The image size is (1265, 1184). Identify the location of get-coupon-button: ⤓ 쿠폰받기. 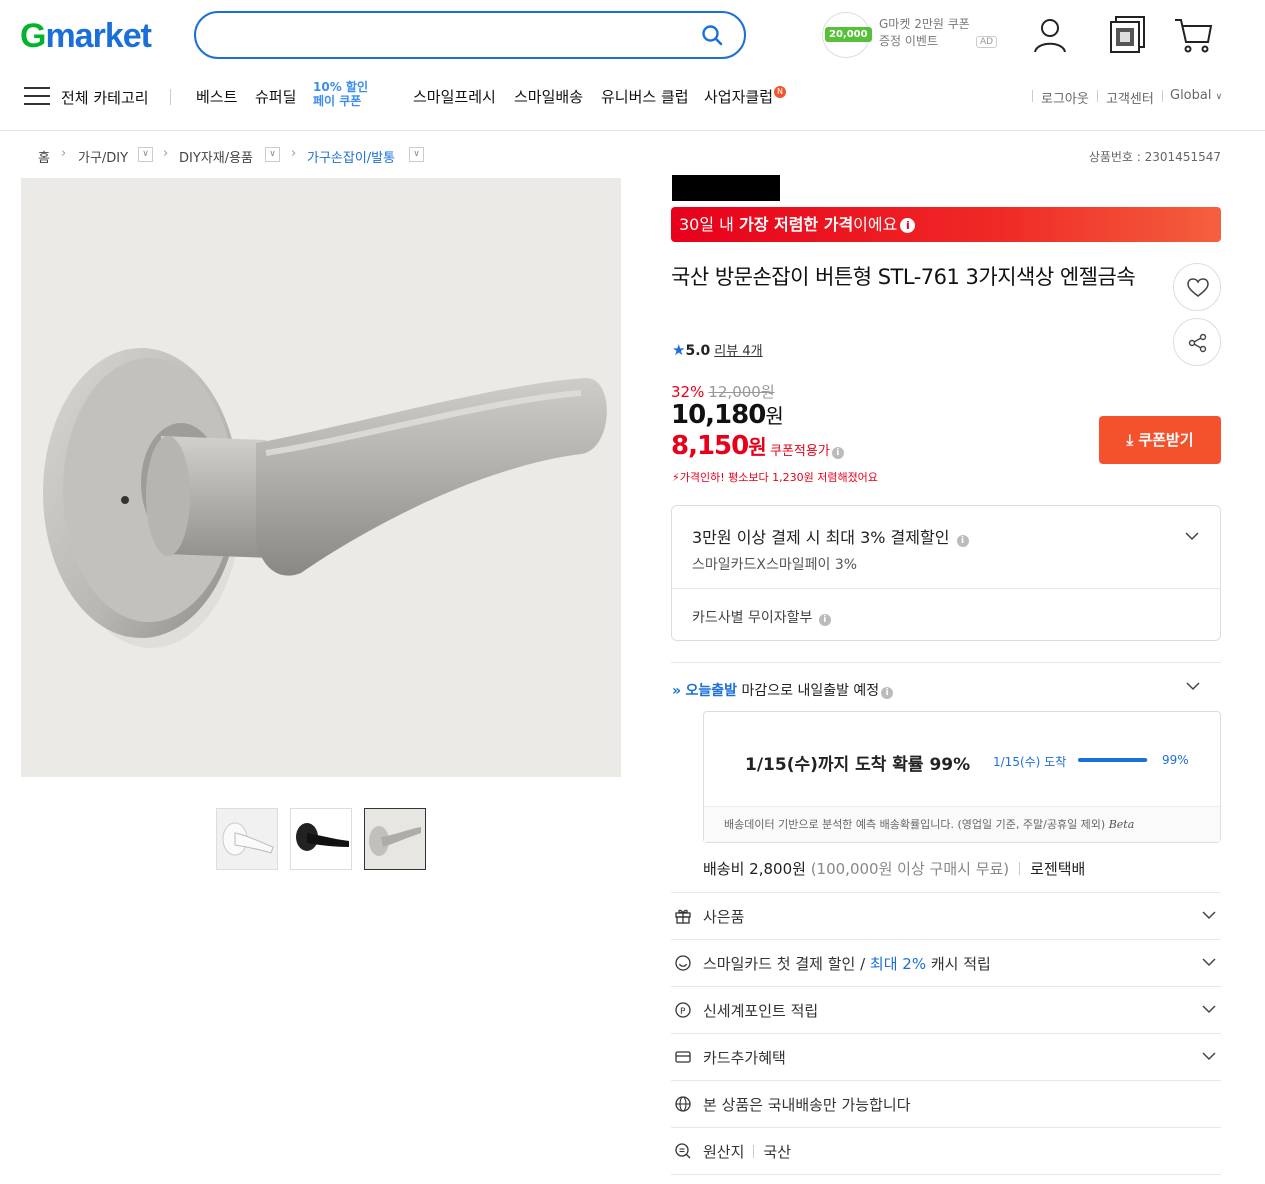
(1160, 440).